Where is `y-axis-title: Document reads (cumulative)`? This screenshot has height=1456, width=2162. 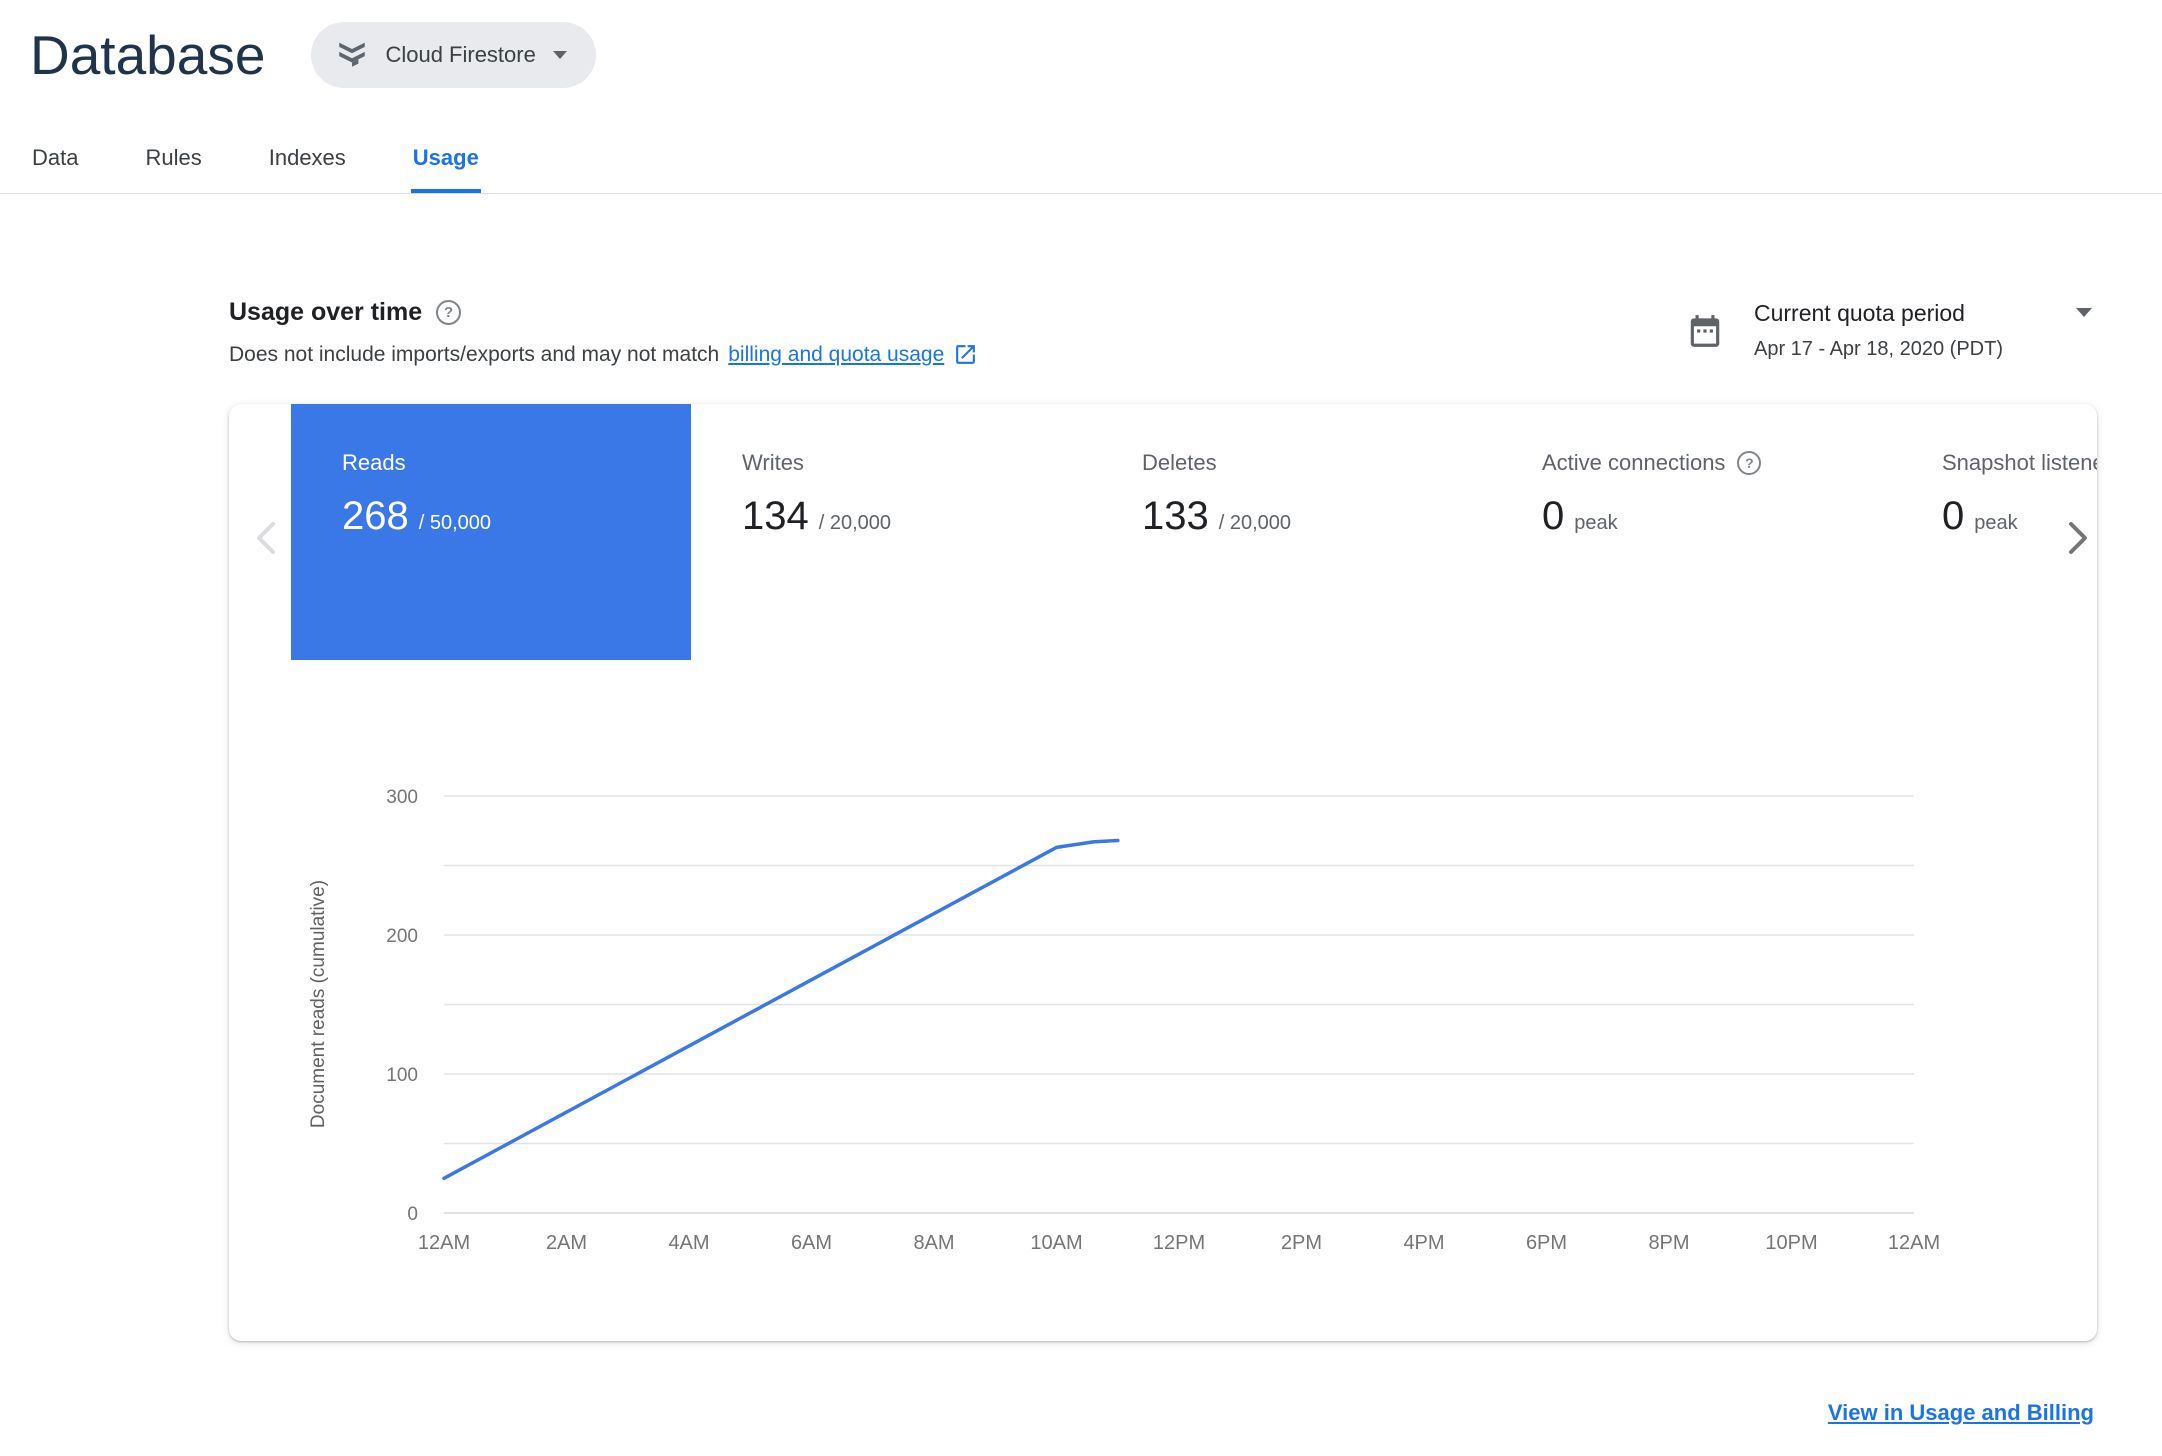 y-axis-title: Document reads (cumulative) is located at coordinates (318, 1004).